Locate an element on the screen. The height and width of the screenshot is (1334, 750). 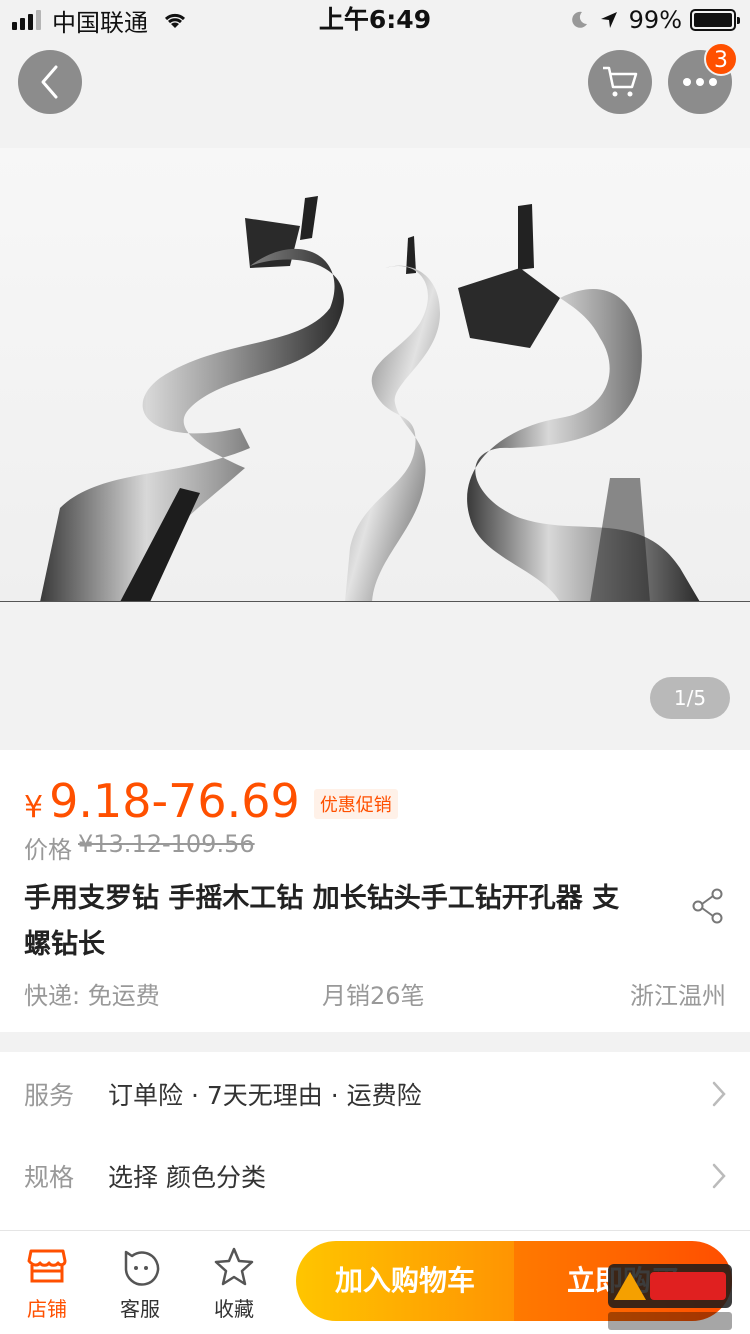
battery-percent: 99% is located at coordinates (655, 20).